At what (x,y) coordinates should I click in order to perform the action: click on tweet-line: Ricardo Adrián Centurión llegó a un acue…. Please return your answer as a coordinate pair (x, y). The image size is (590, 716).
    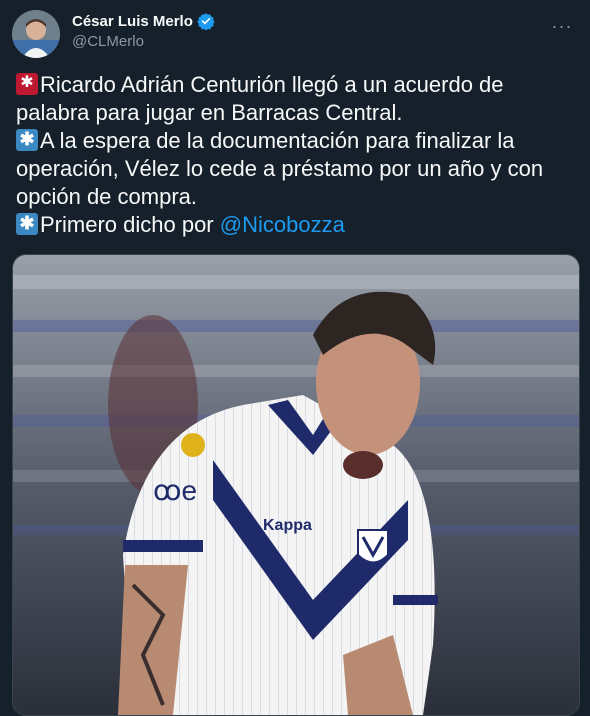
    Looking at the image, I should click on (298, 85).